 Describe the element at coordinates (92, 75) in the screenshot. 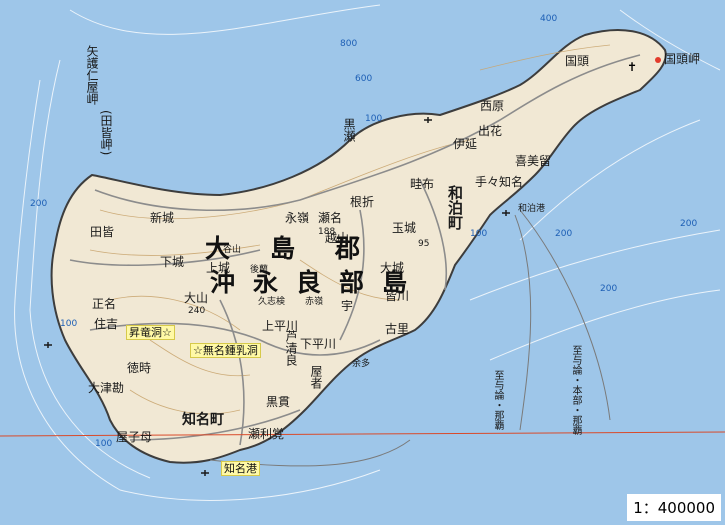

I see `cape-label: 矢護仁屋岬` at that location.